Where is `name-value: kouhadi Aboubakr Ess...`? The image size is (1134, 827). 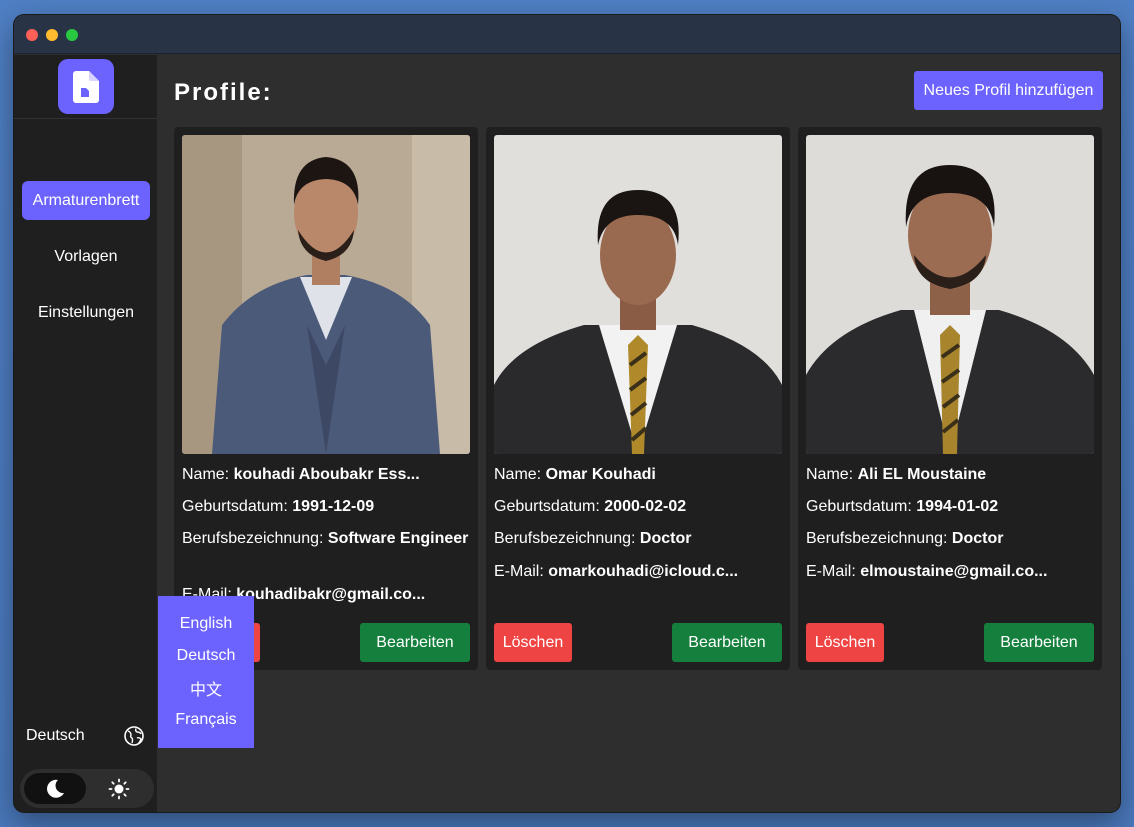
name-value: kouhadi Aboubakr Ess... is located at coordinates (326, 474).